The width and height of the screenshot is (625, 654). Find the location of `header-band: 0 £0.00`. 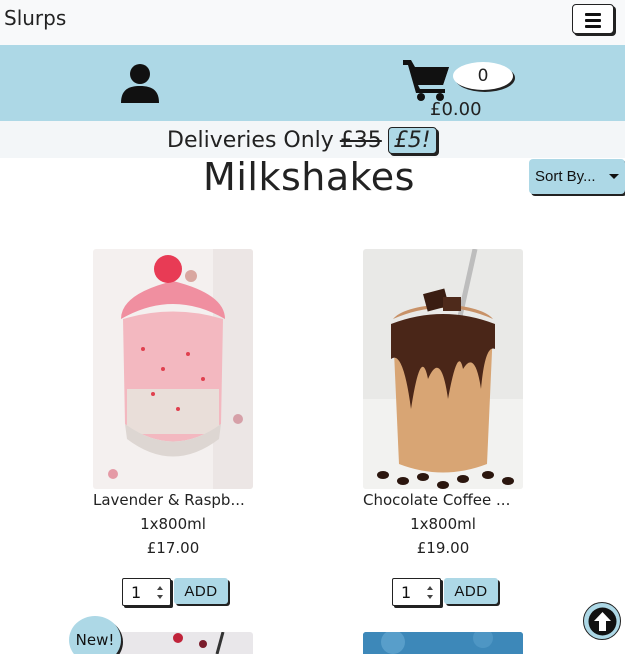

header-band: 0 £0.00 is located at coordinates (312, 83).